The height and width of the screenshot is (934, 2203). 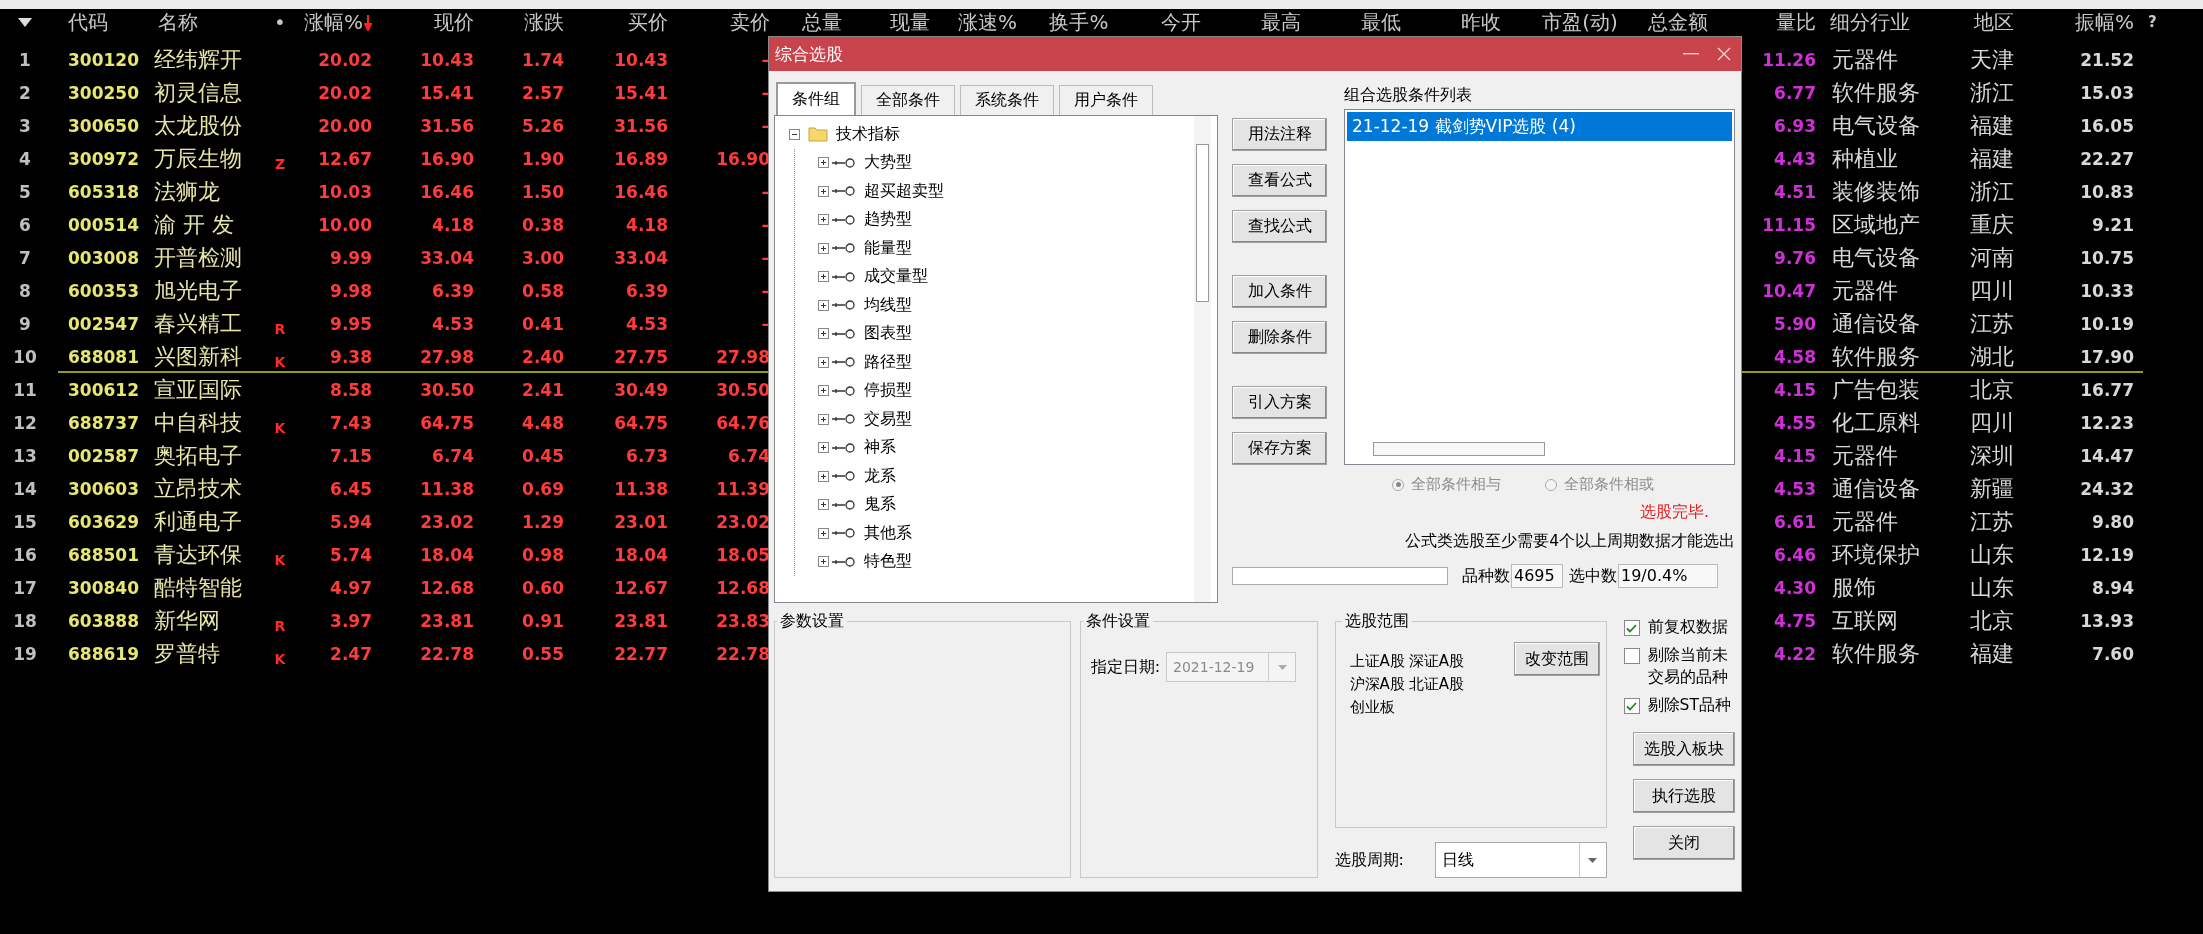 What do you see at coordinates (1079, 22) in the screenshot?
I see `column-header: 换手%` at bounding box center [1079, 22].